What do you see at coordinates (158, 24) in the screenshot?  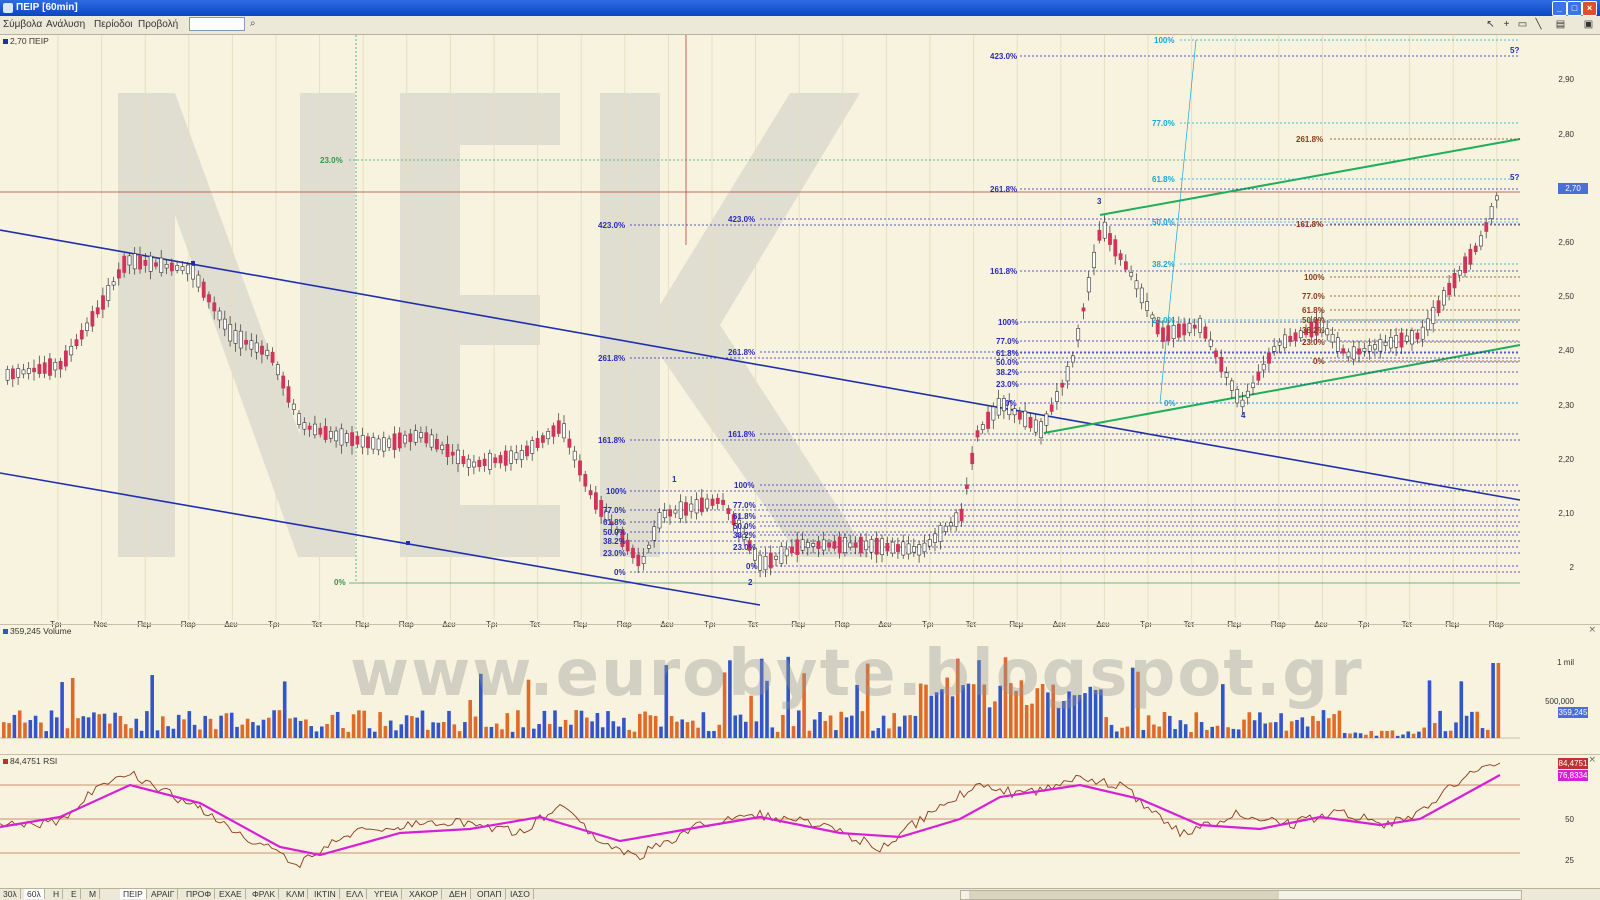 I see `menu-view: Προβολή` at bounding box center [158, 24].